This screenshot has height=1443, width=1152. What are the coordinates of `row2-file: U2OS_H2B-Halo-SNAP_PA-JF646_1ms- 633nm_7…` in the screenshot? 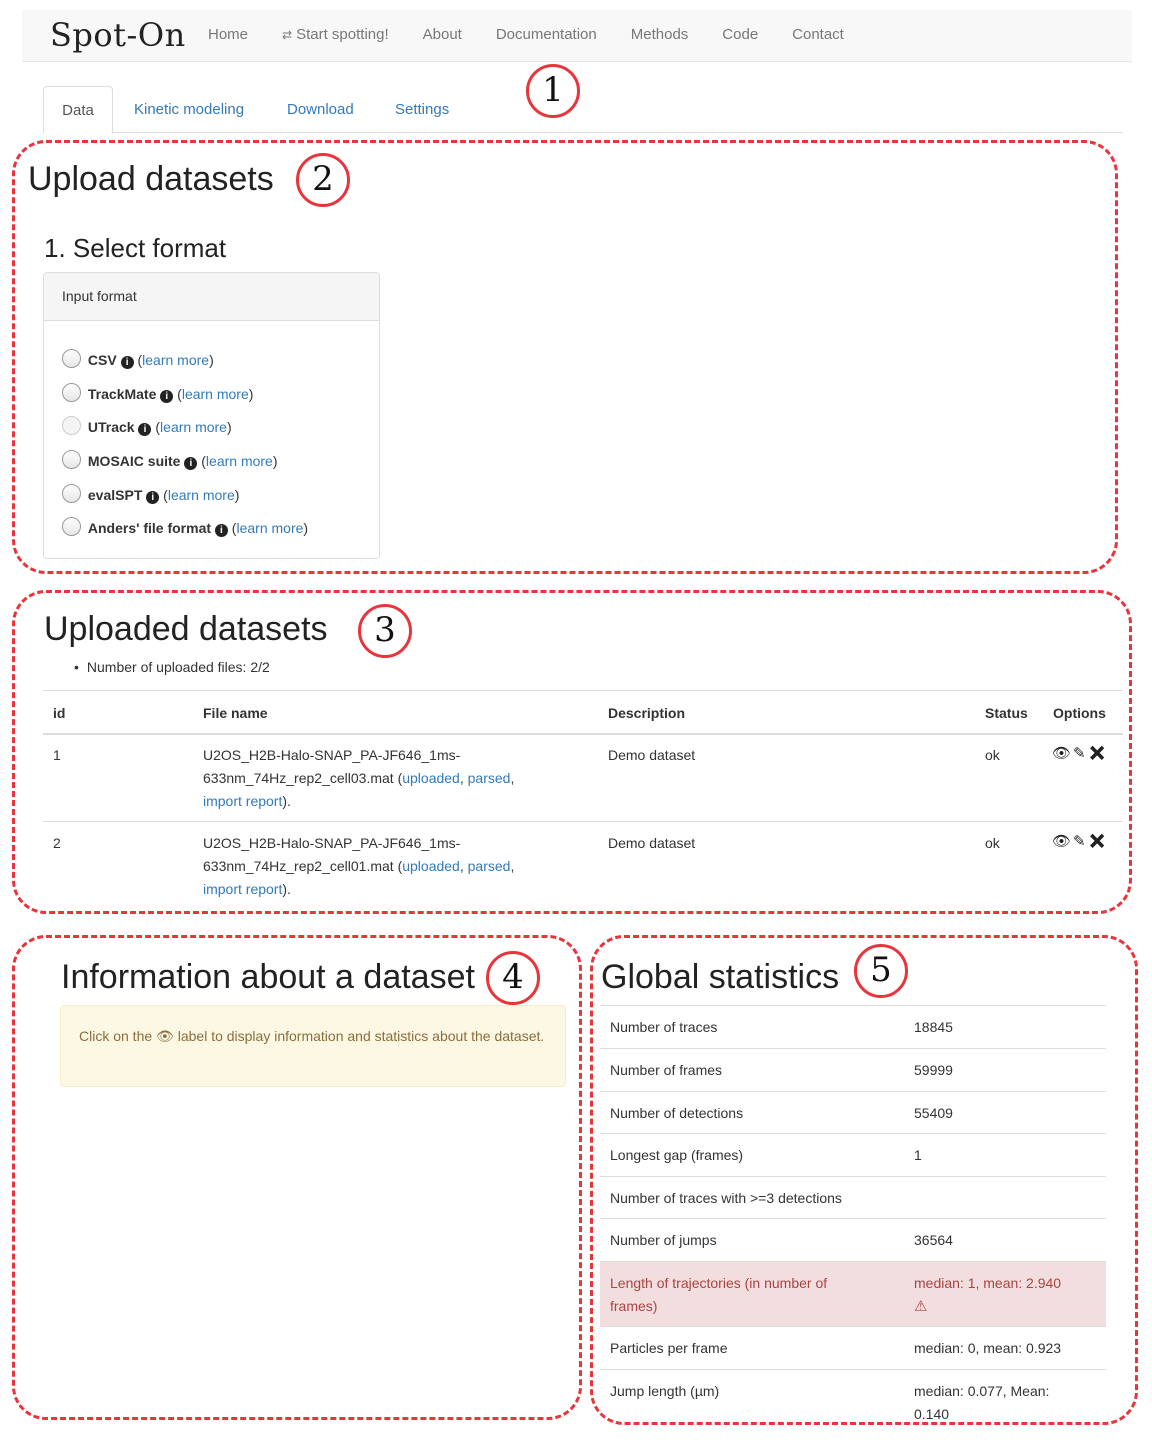 It's located at (359, 866).